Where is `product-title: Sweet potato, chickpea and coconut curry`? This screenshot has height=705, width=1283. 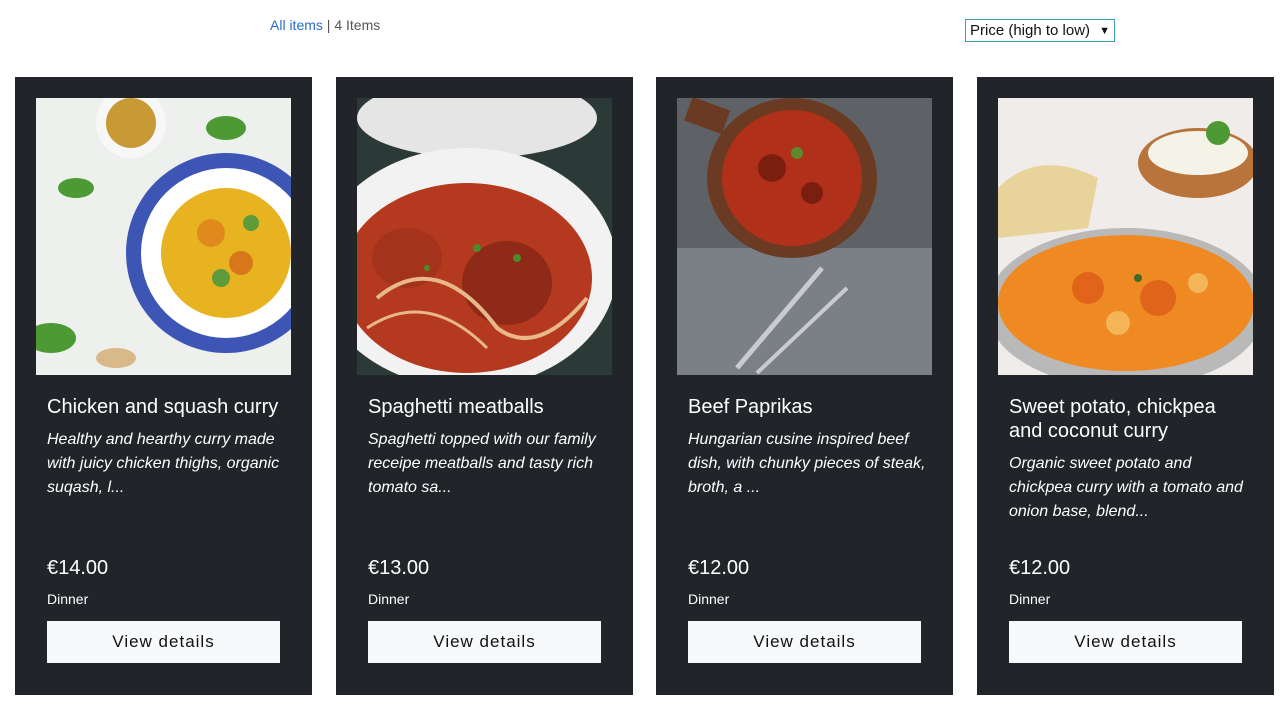 product-title: Sweet potato, chickpea and coconut curry is located at coordinates (1129, 419).